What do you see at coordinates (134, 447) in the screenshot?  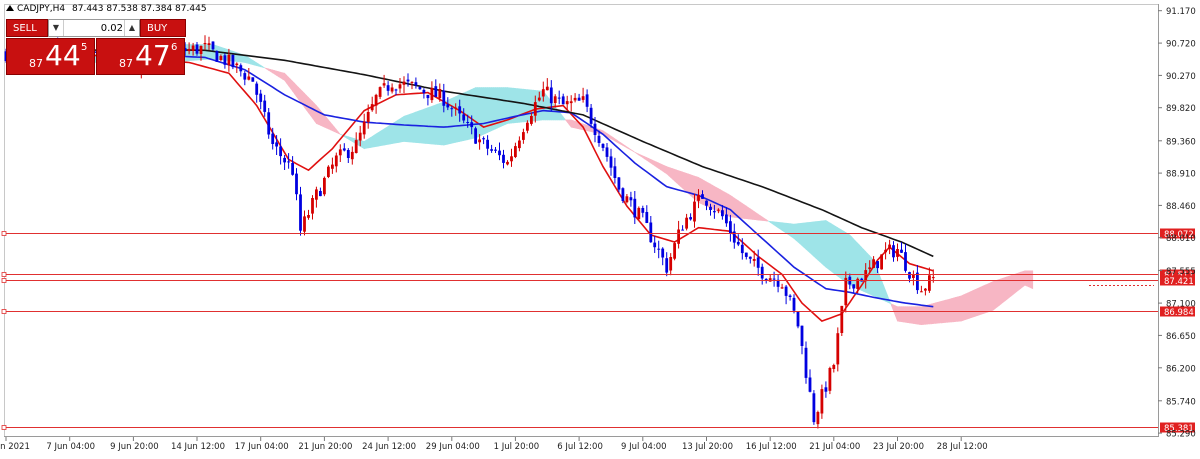 I see `time-tick-label: 9 Jun 20:00` at bounding box center [134, 447].